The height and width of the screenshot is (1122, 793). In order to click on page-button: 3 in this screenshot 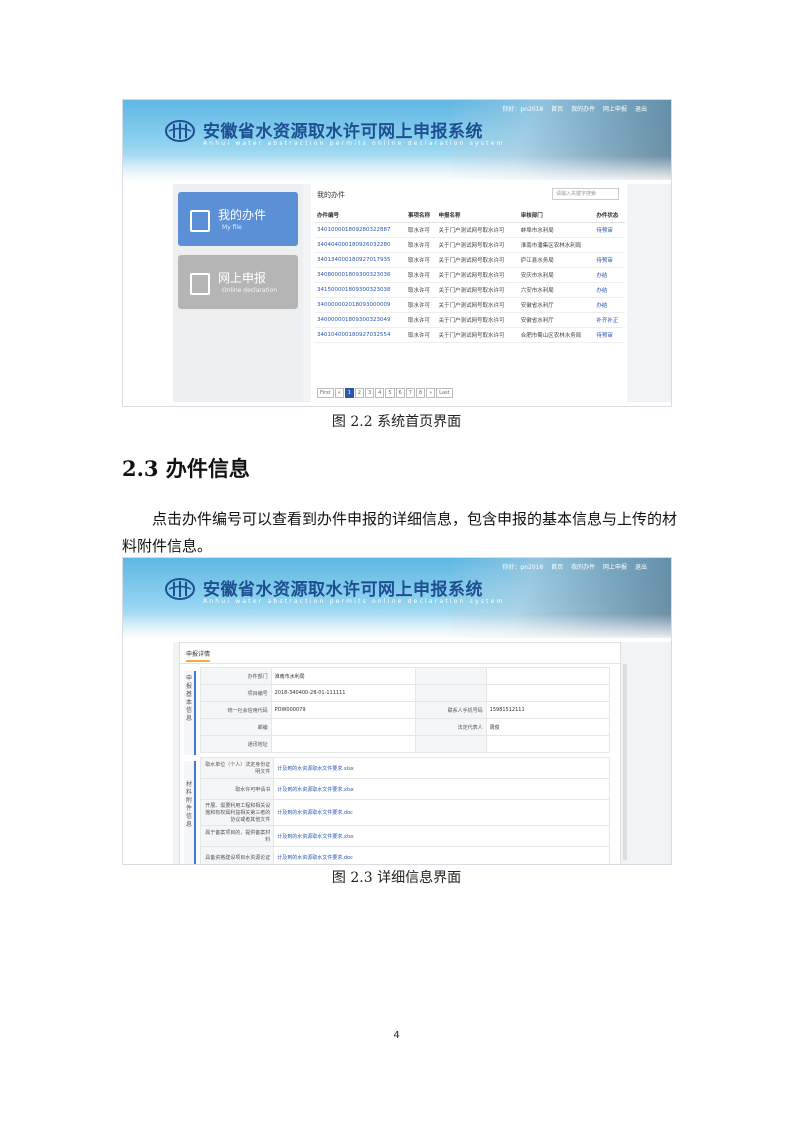, I will do `click(369, 393)`.